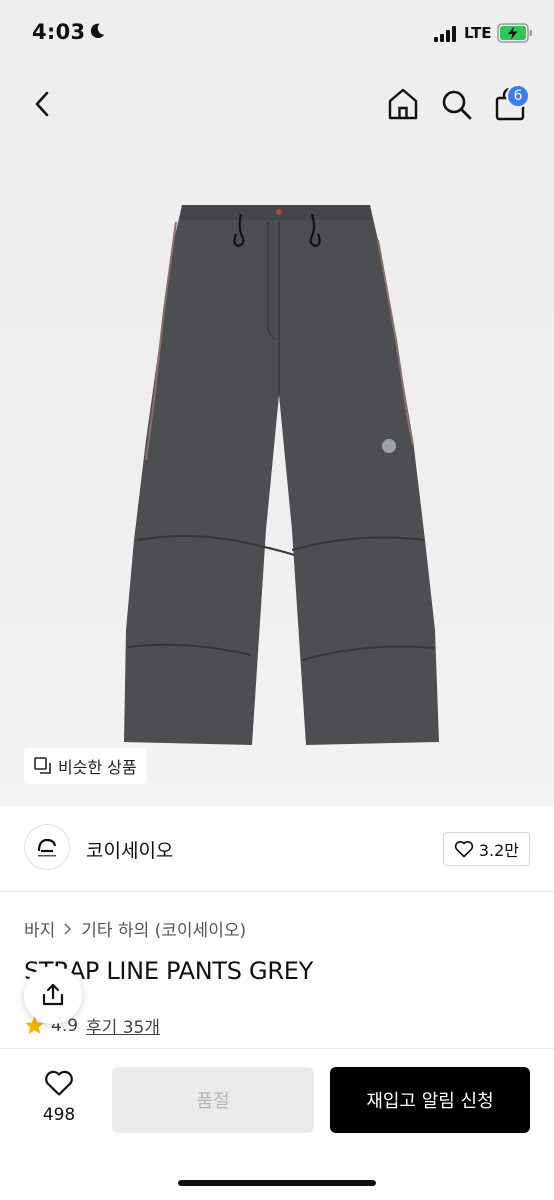  What do you see at coordinates (277, 1183) in the screenshot?
I see `home-indicator` at bounding box center [277, 1183].